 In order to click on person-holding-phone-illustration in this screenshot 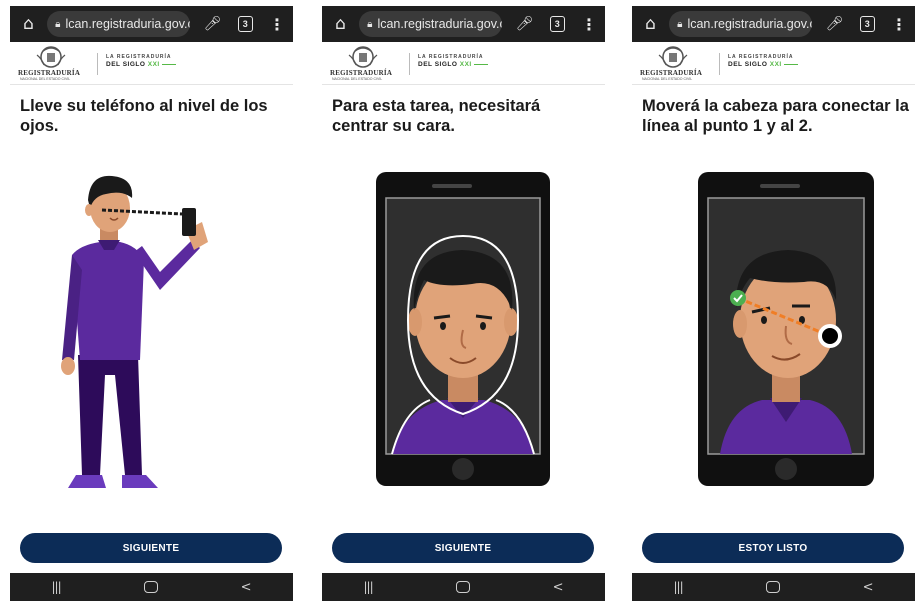, I will do `click(134, 331)`.